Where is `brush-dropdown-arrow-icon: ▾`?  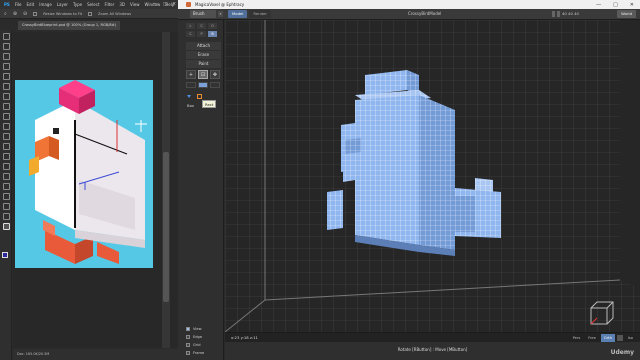
brush-dropdown-arrow-icon: ▾ is located at coordinates (220, 14).